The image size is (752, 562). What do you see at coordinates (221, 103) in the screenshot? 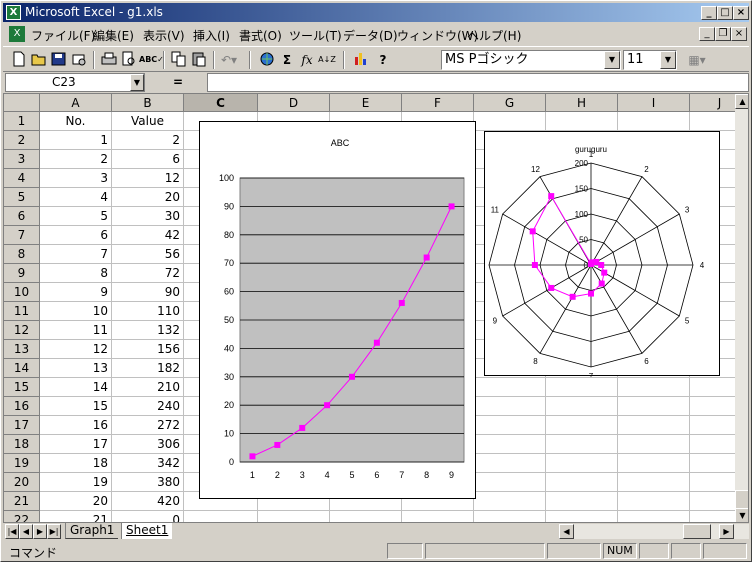
I see `column-header-c: C` at bounding box center [221, 103].